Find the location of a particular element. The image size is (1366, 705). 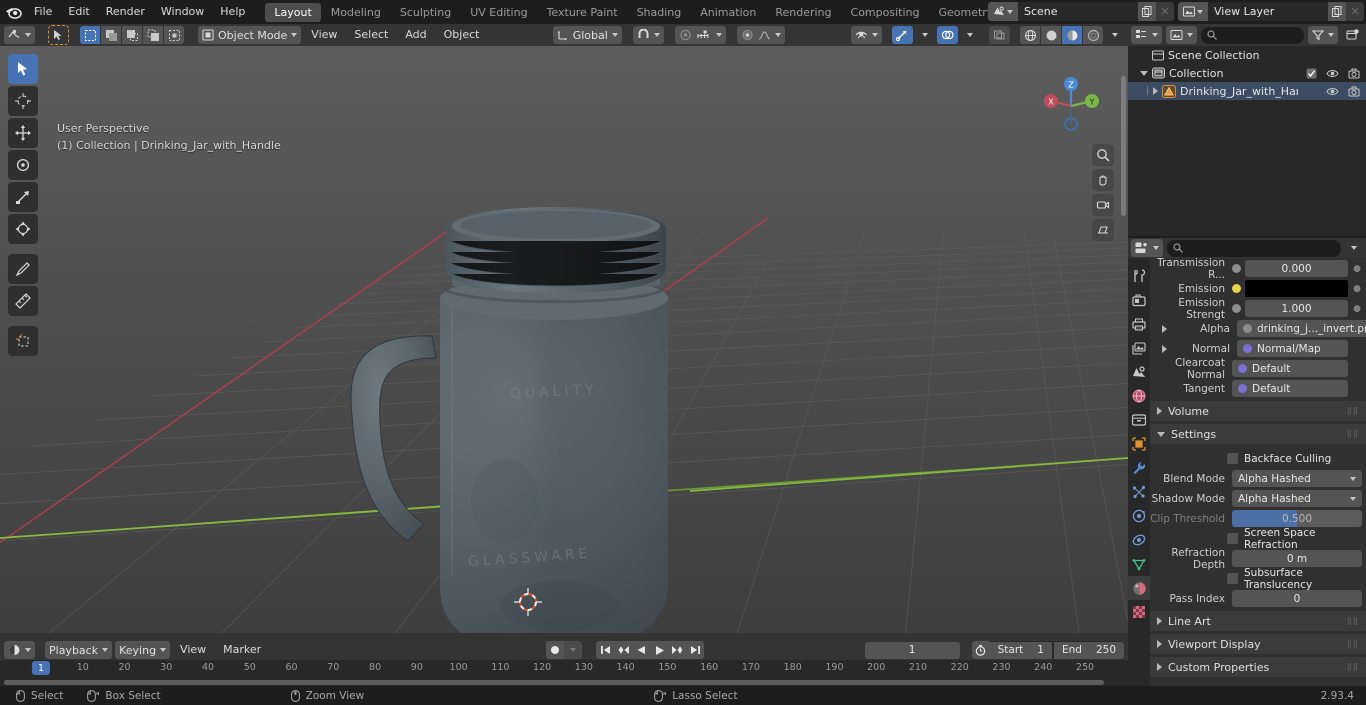

viewport-navigation-gizmo: Z Y X is located at coordinates (1071, 106).